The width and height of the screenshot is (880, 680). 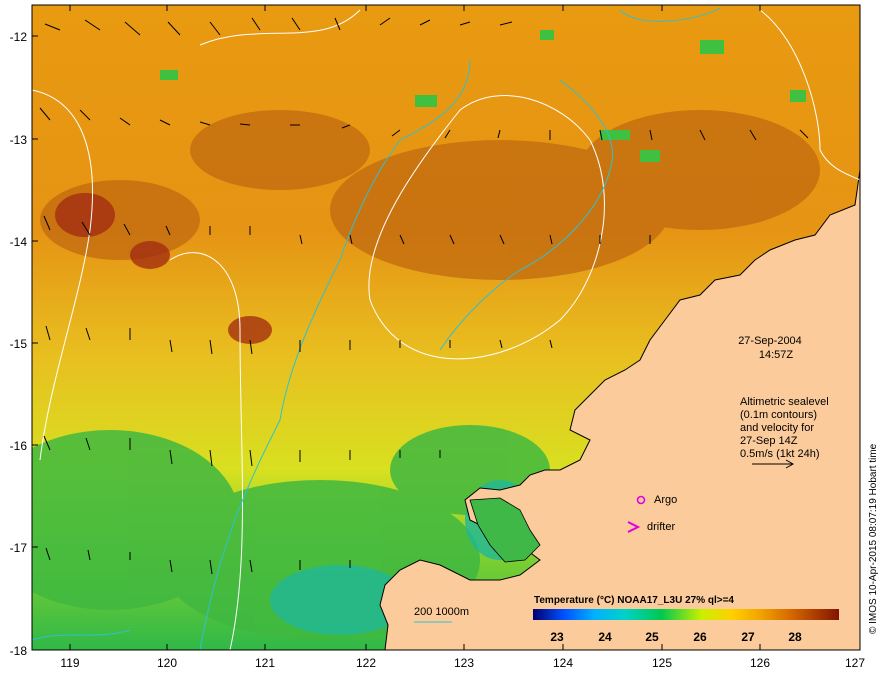 What do you see at coordinates (167, 663) in the screenshot?
I see `lon-tick: 120` at bounding box center [167, 663].